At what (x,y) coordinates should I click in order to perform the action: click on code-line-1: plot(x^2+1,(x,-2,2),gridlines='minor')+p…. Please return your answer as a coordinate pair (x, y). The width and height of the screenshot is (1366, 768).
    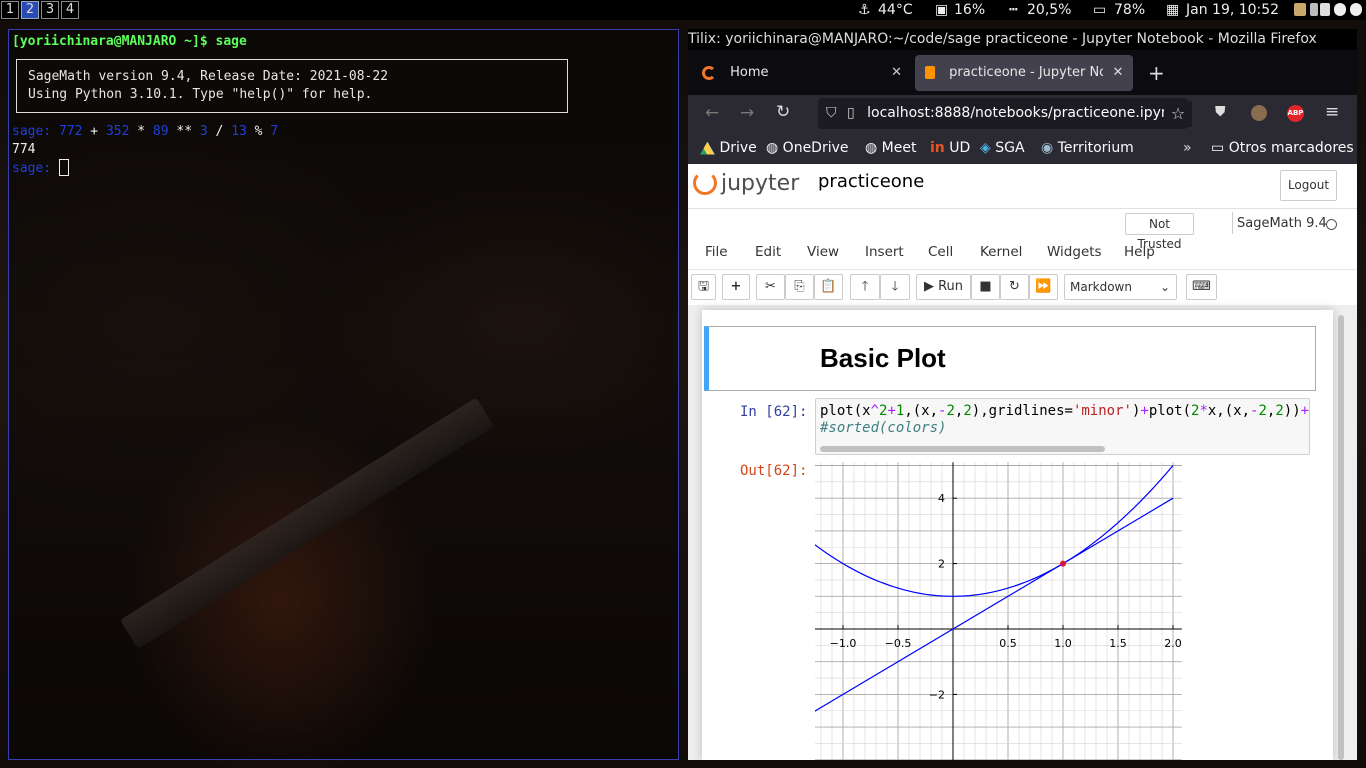
    Looking at the image, I should click on (1065, 411).